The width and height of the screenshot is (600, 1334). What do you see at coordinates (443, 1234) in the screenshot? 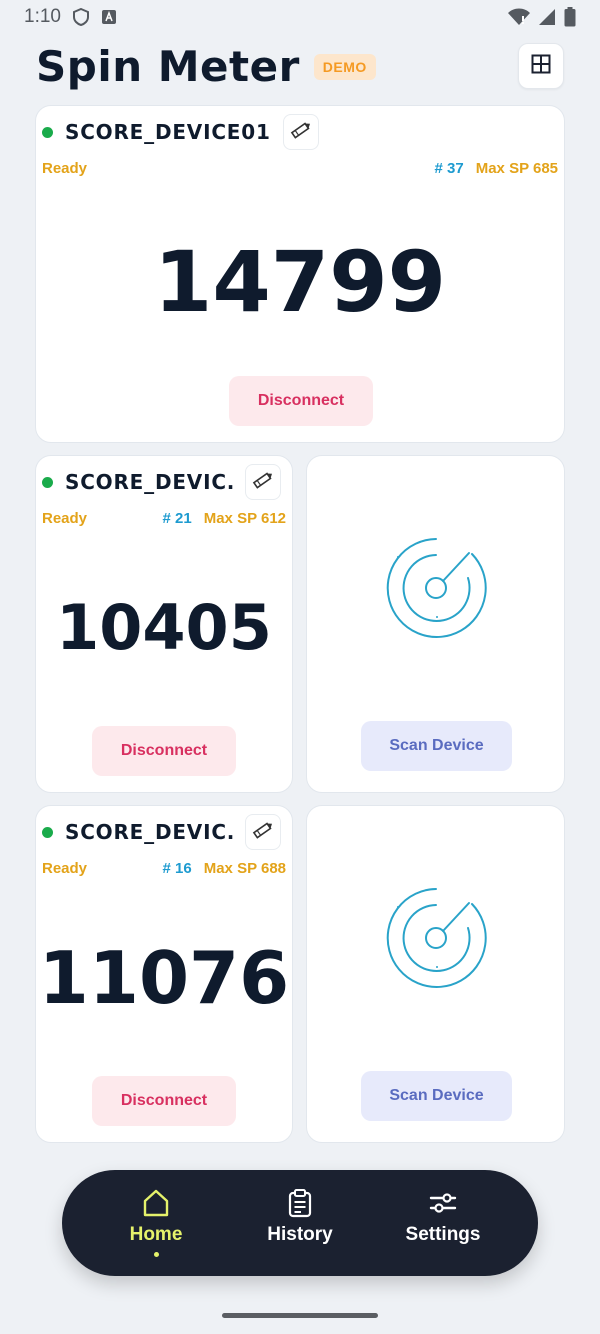
I see `nav-label-settings: Settings` at bounding box center [443, 1234].